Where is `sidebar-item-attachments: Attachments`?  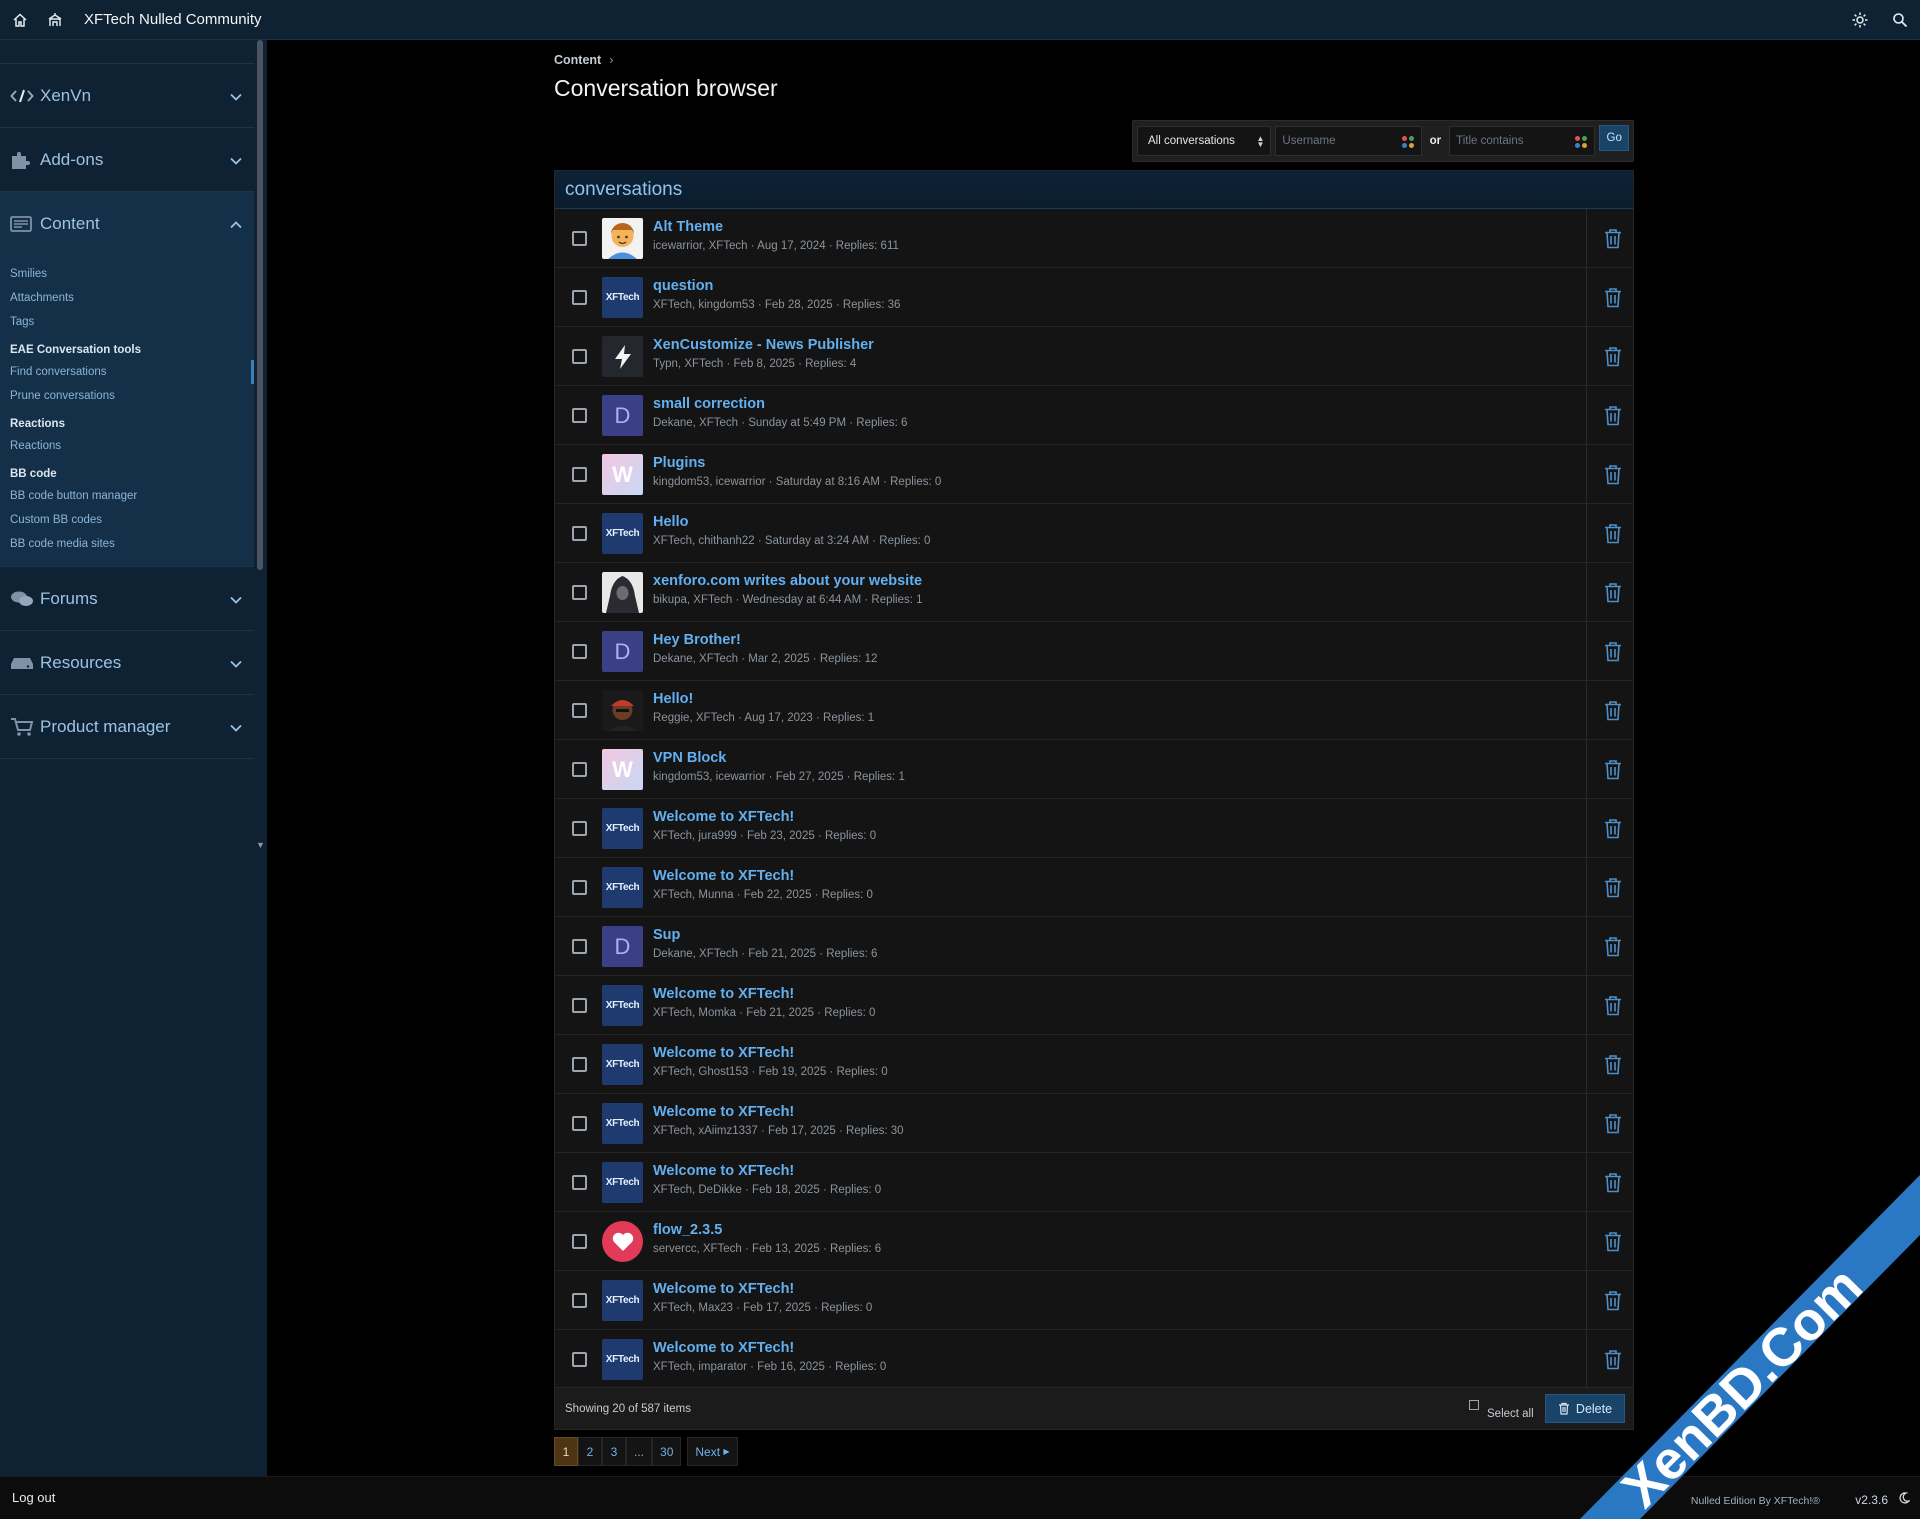
sidebar-item-attachments: Attachments is located at coordinates (127, 298).